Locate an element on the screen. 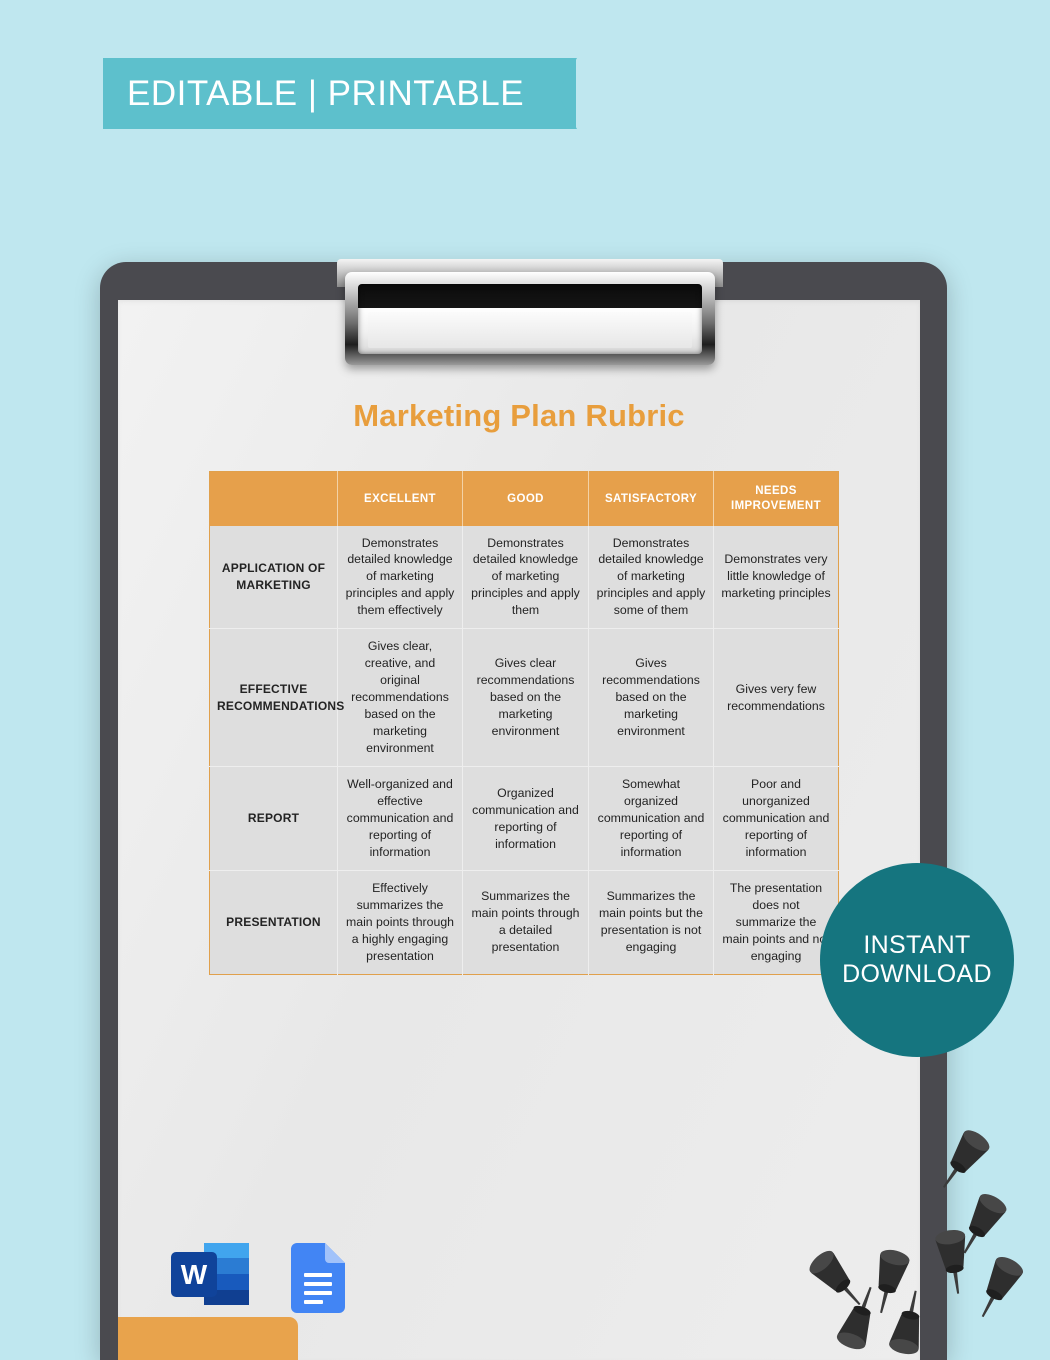 Image resolution: width=1050 pixels, height=1360 pixels. criterion-label: APPLICATION OF MARKETING is located at coordinates (273, 577).